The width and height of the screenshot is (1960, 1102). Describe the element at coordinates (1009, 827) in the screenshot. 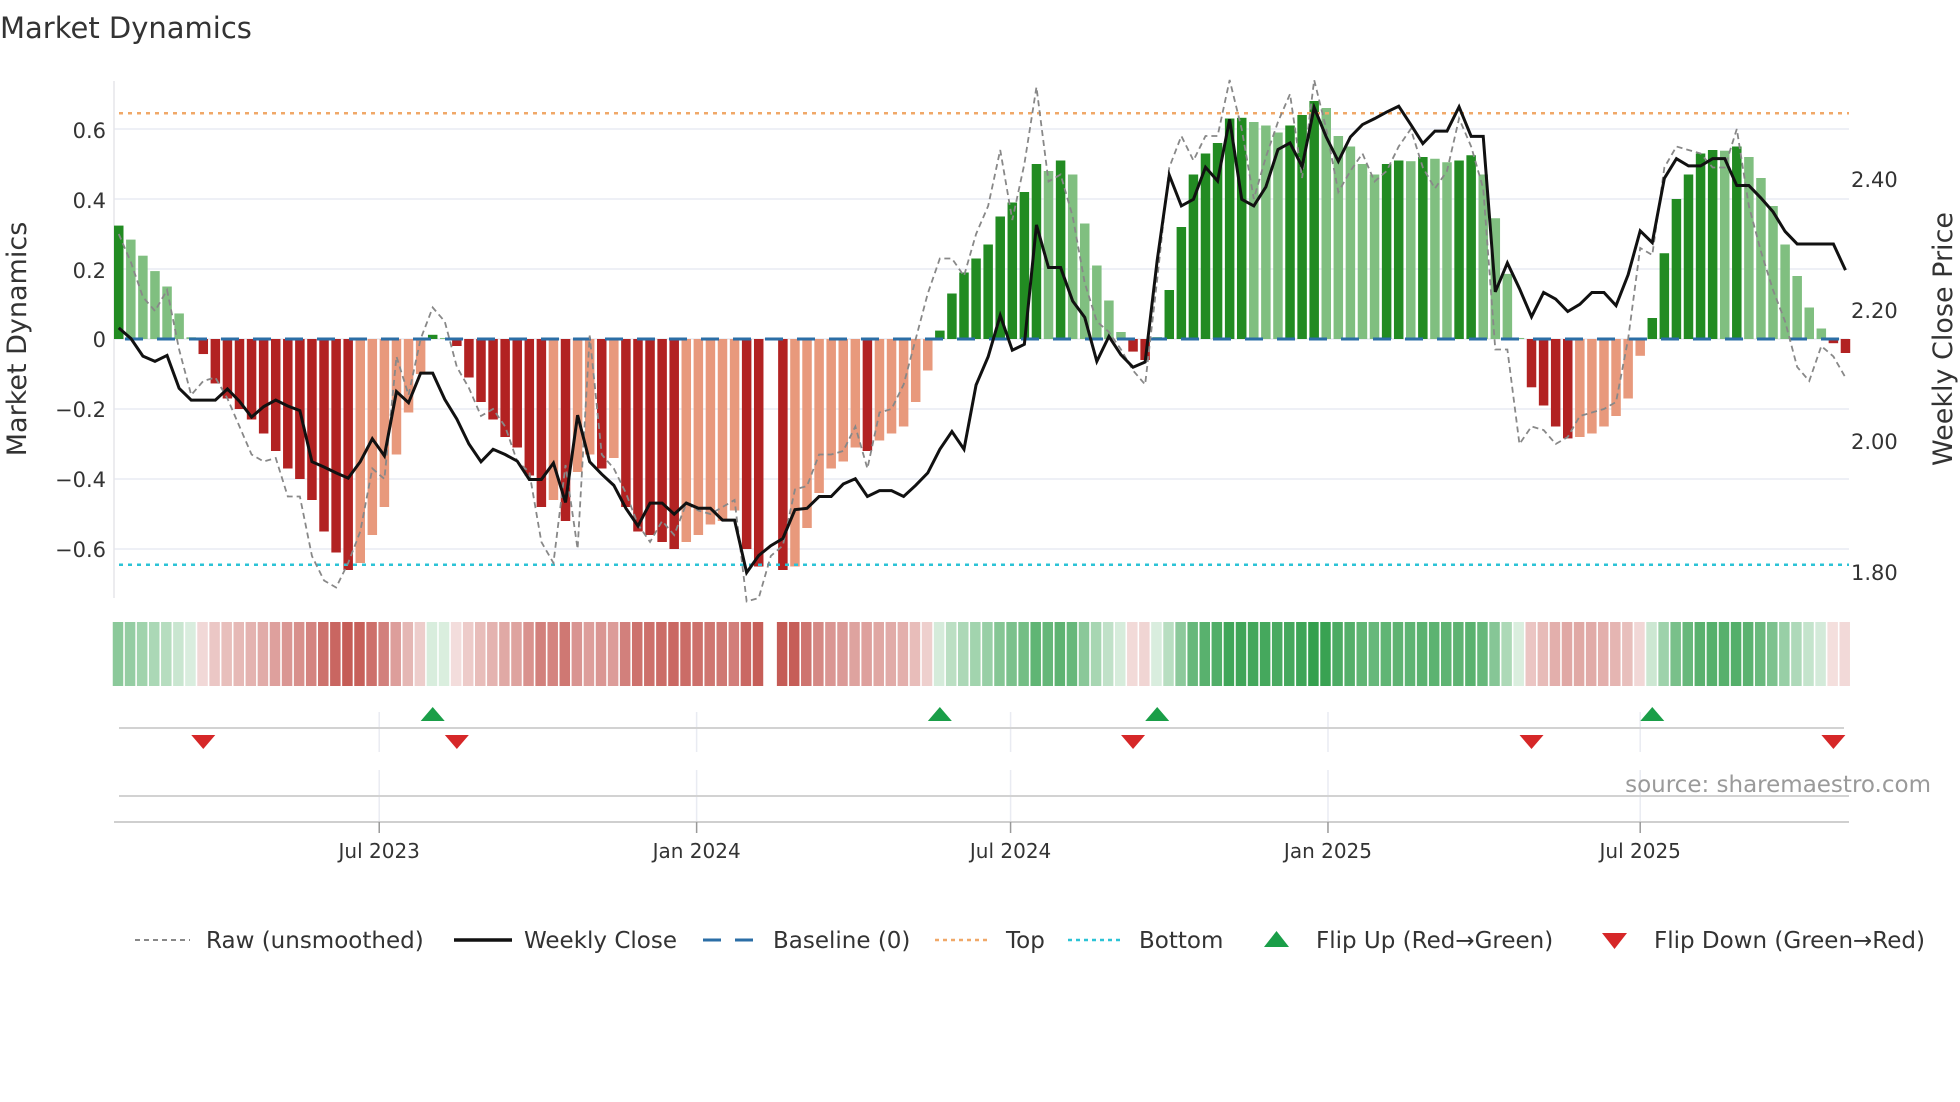

I see `x-ticks` at that location.